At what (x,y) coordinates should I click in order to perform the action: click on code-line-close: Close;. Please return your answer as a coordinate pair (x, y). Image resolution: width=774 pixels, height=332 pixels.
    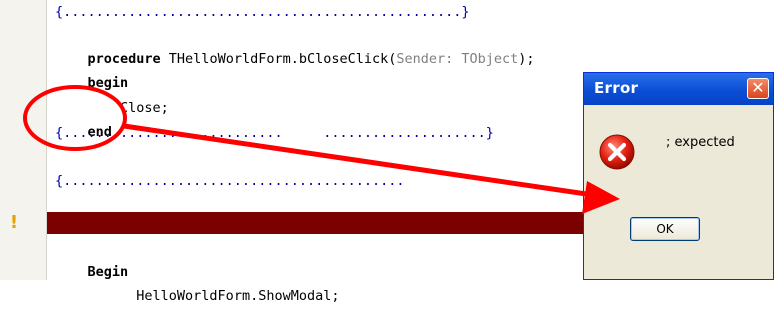
    Looking at the image, I should click on (112, 94).